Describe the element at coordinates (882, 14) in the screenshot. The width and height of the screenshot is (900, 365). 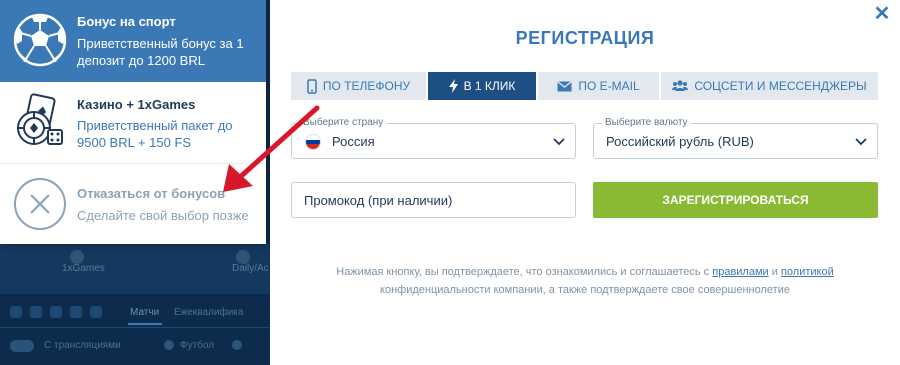
I see `close-icon: ✕` at that location.